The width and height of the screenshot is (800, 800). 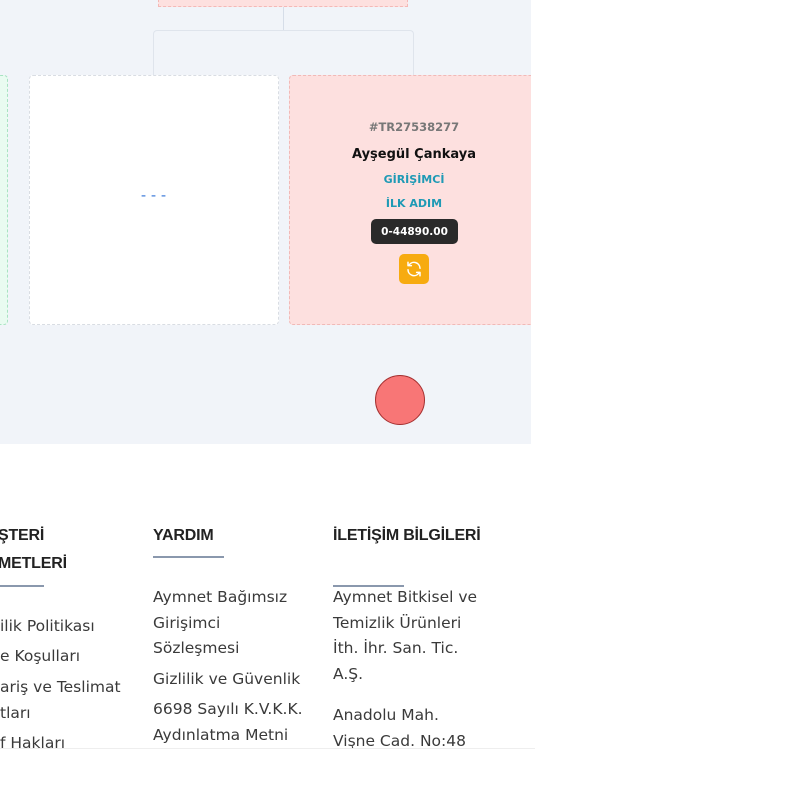 What do you see at coordinates (396, 648) in the screenshot?
I see `company-name-line3: İth. İhr. San. Tic.` at bounding box center [396, 648].